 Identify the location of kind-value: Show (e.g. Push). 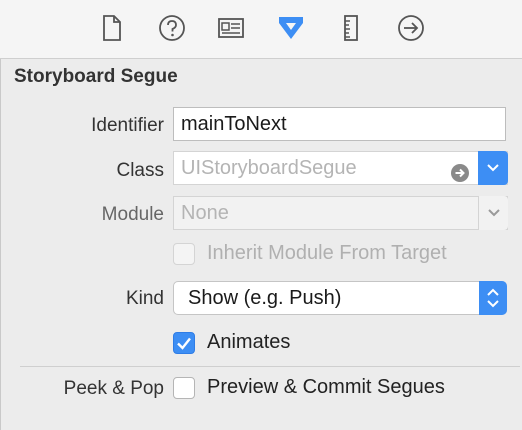
(265, 298).